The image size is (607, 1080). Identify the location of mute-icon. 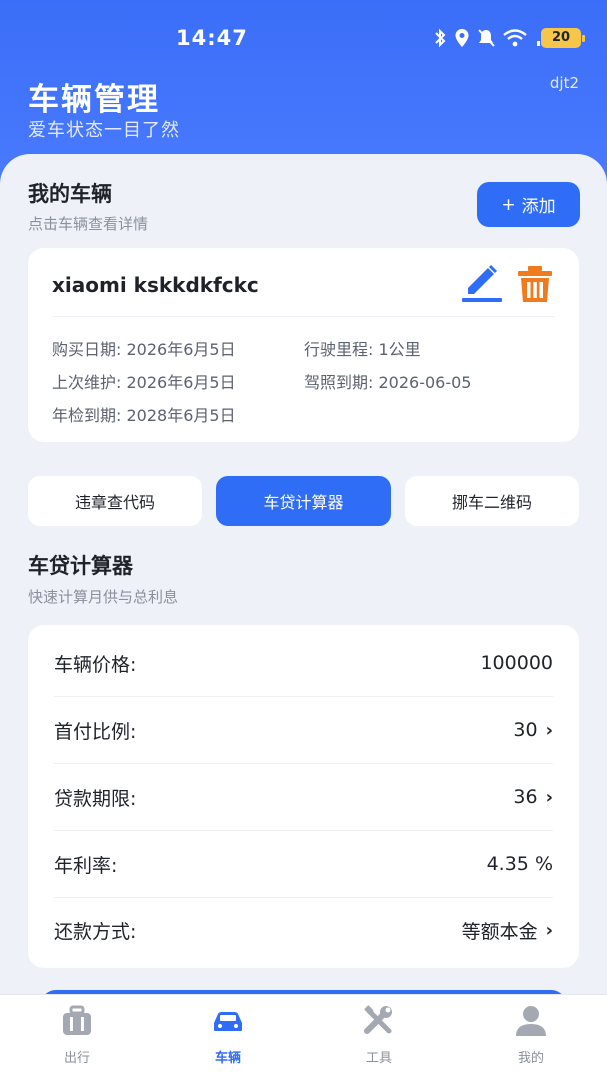
(486, 38).